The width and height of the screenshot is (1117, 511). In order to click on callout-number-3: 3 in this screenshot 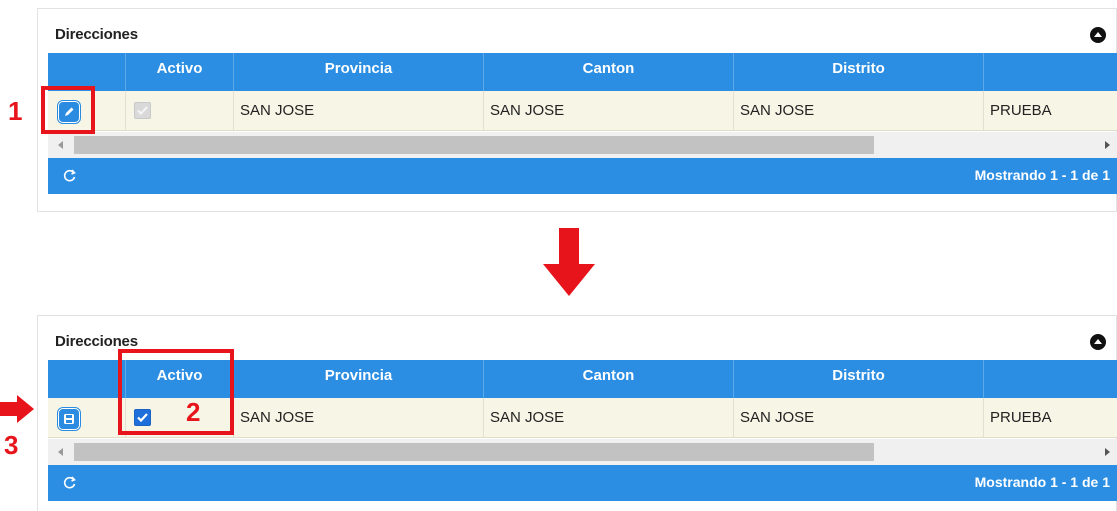, I will do `click(11, 445)`.